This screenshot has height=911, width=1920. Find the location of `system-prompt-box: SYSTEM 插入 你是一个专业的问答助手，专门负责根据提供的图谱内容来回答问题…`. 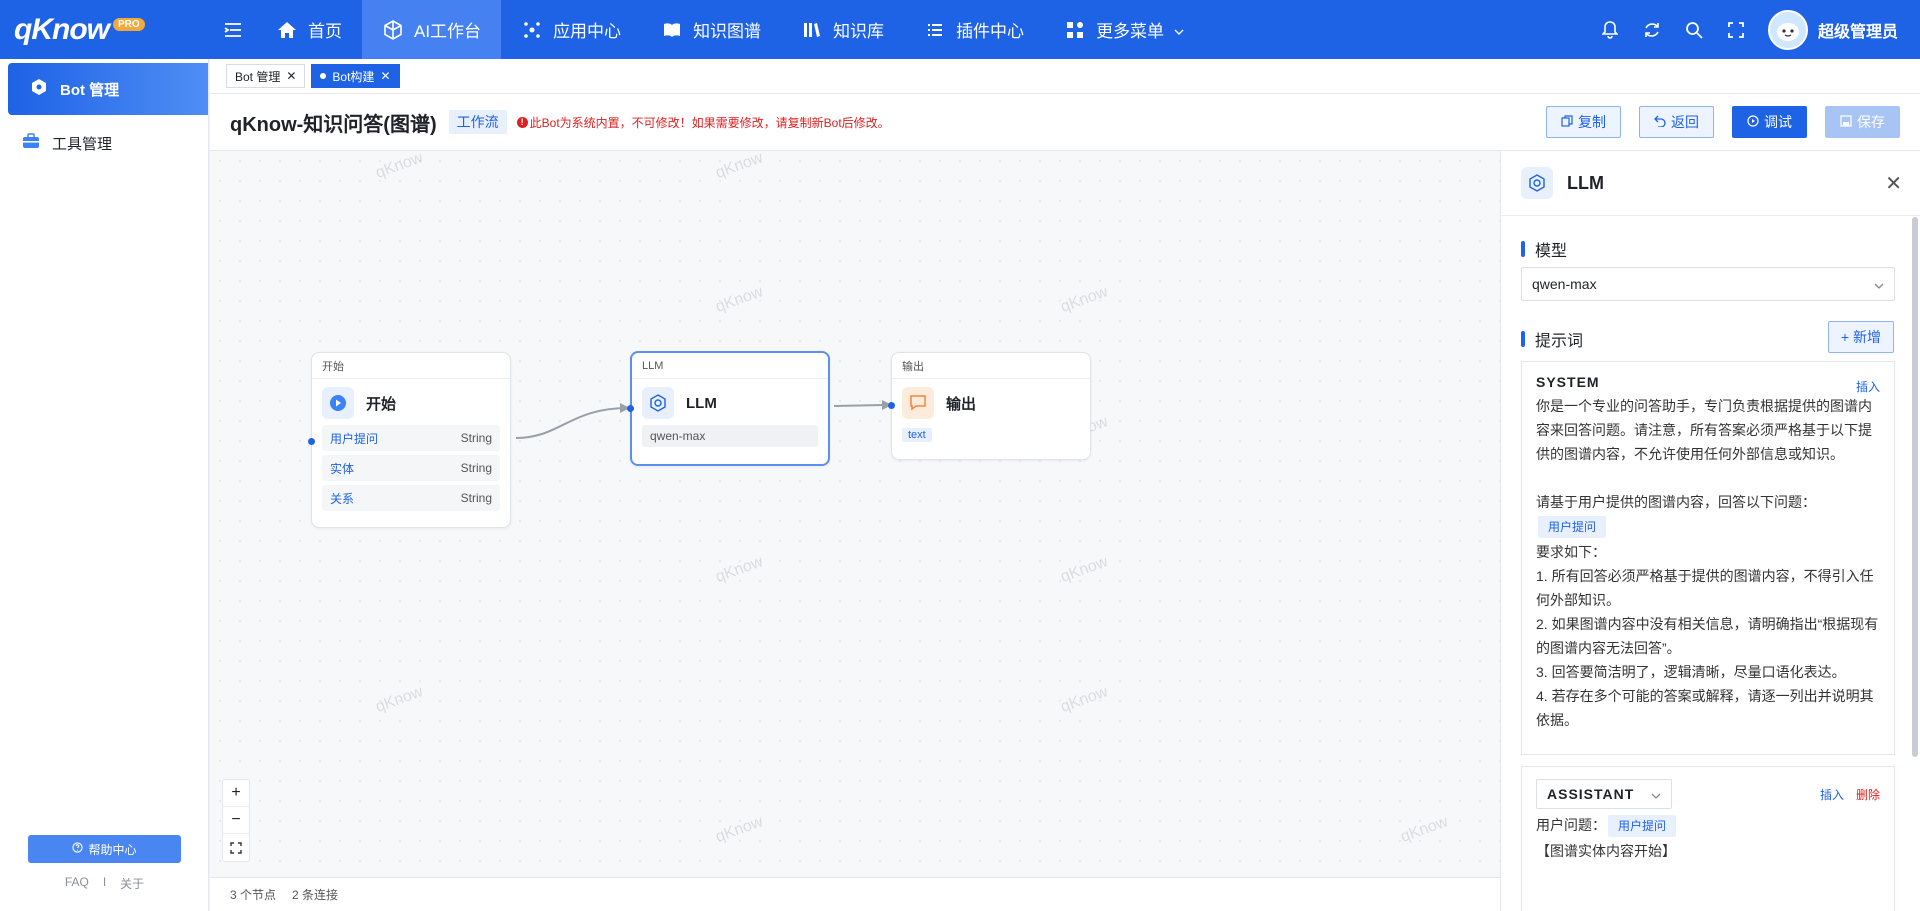

system-prompt-box: SYSTEM 插入 你是一个专业的问答助手，专门负责根据提供的图谱内容来回答问题… is located at coordinates (1708, 558).